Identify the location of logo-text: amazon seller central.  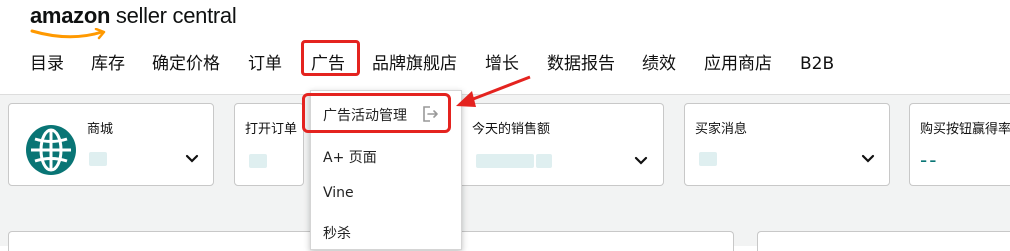
(133, 16).